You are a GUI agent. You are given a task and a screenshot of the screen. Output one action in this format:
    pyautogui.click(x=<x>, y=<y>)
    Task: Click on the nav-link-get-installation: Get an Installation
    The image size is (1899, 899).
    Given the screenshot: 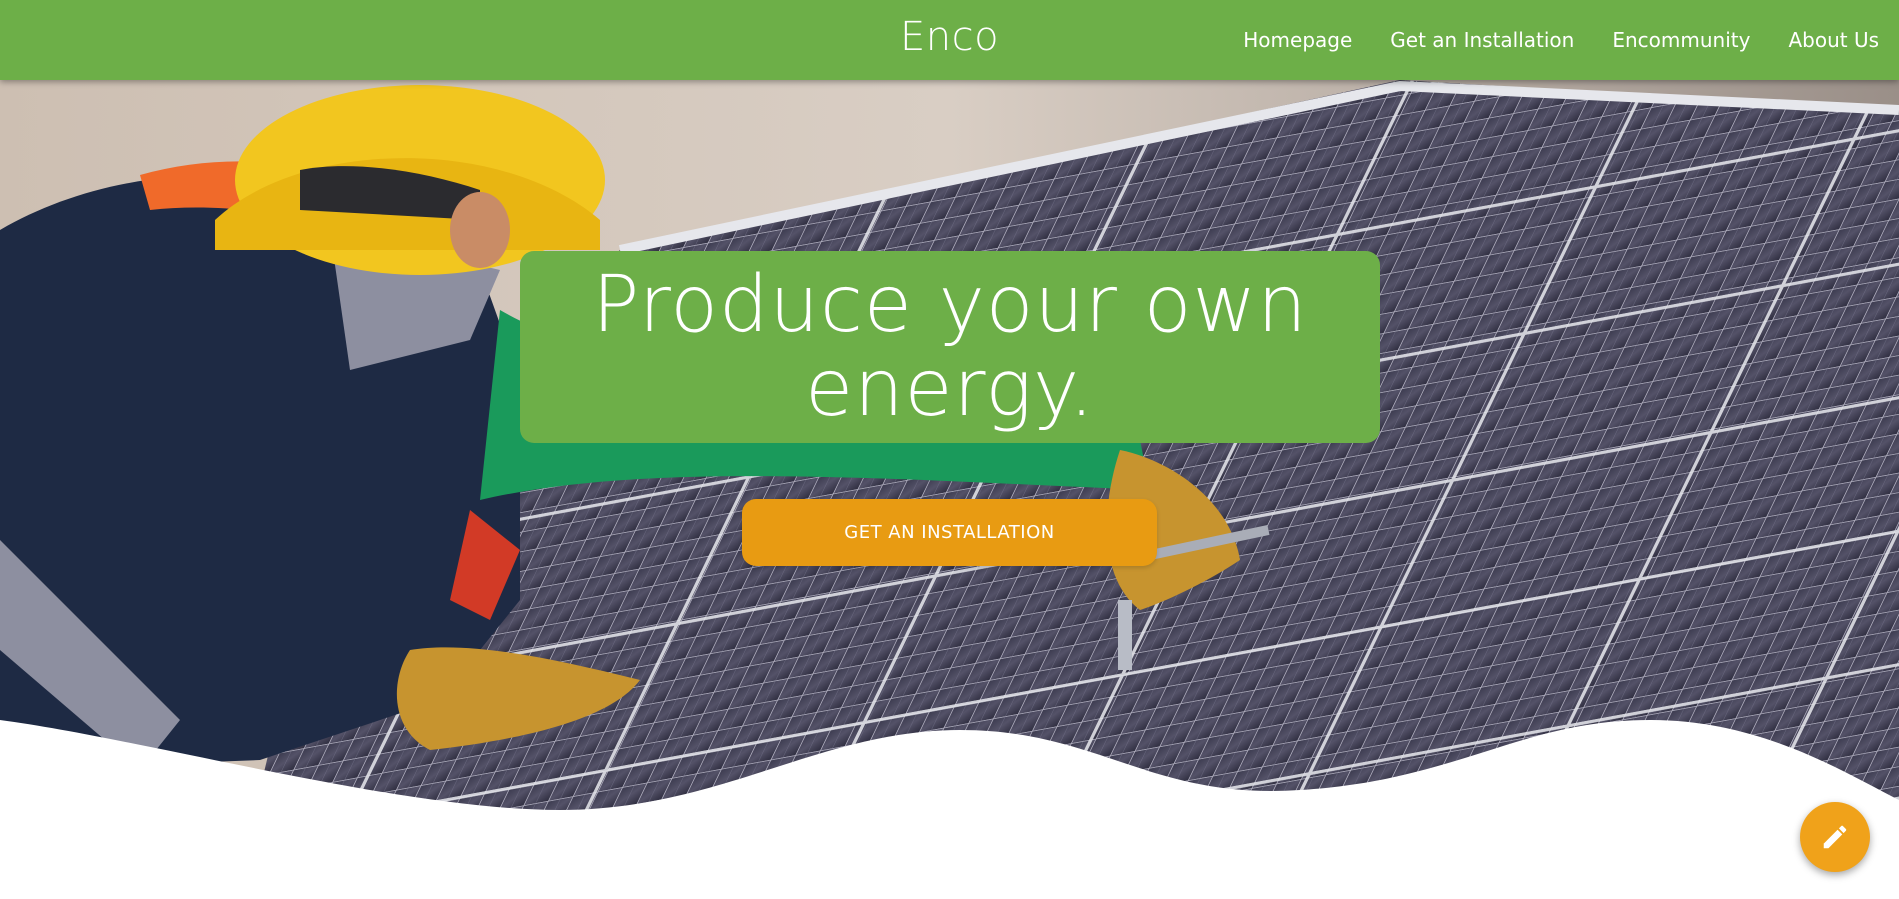 What is the action you would take?
    pyautogui.click(x=1482, y=40)
    